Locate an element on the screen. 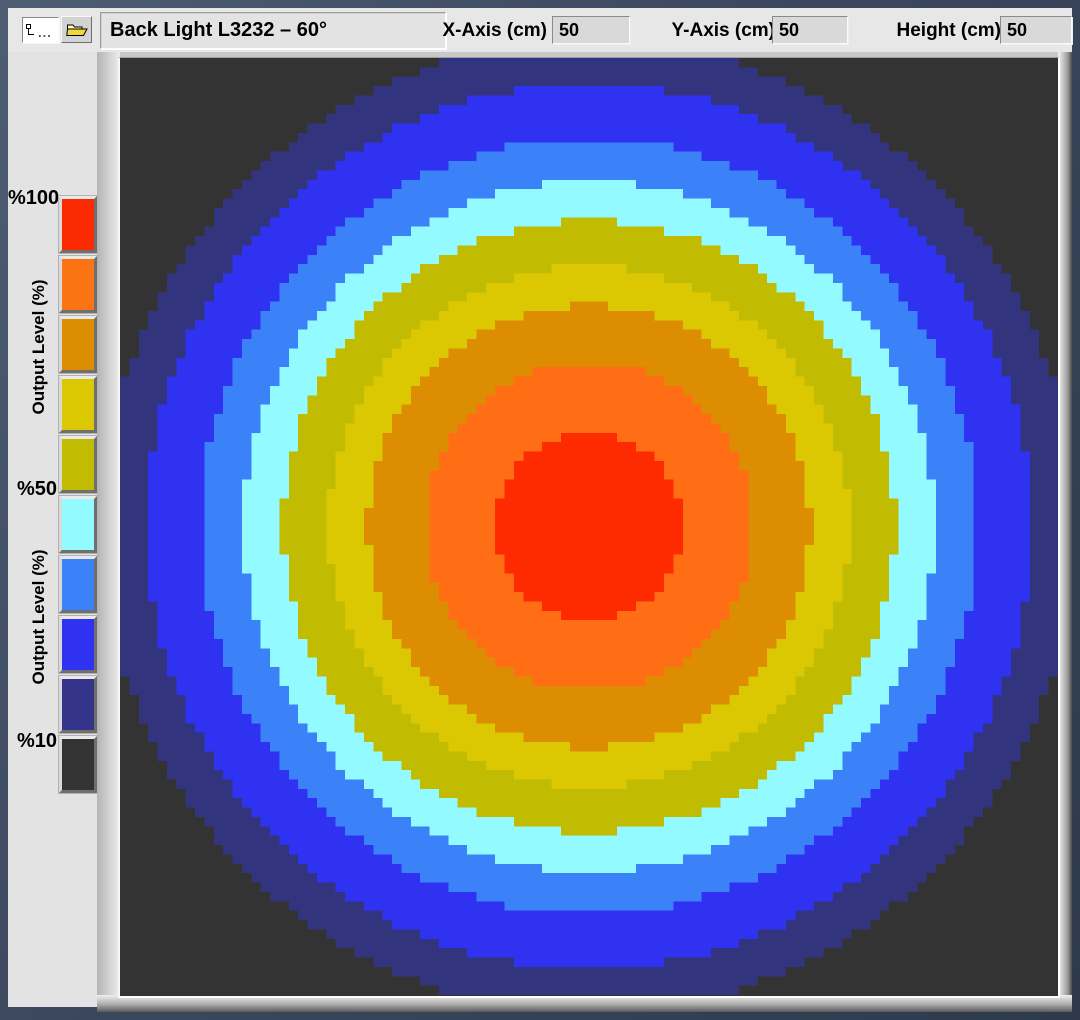  open-file-button is located at coordinates (76, 29).